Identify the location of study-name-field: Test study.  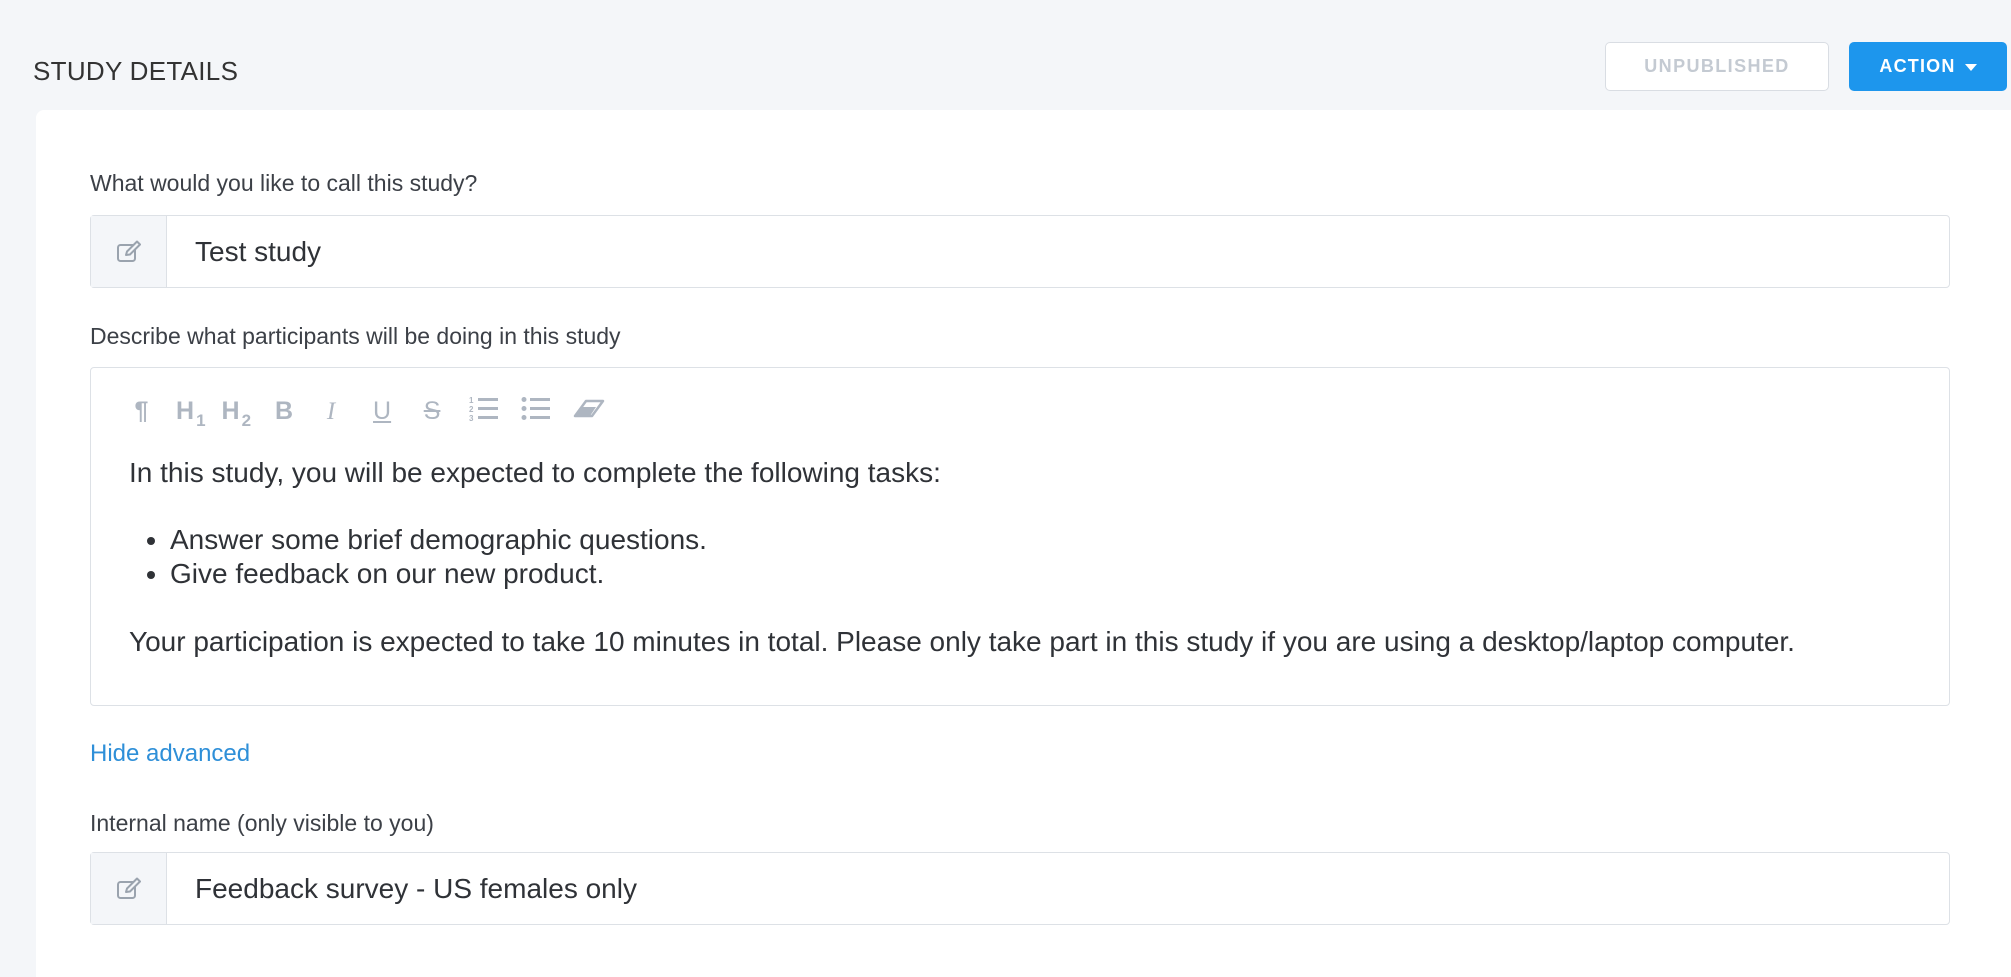
(1020, 251).